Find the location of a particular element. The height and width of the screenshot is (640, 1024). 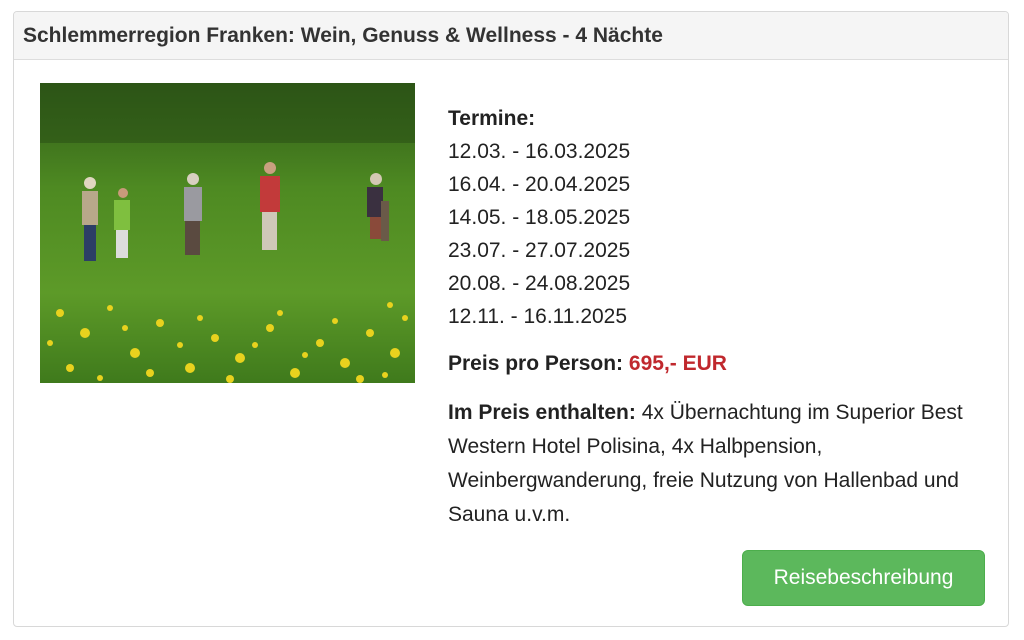

date-item: 23.07. - 27.07.2025 is located at coordinates (539, 250).